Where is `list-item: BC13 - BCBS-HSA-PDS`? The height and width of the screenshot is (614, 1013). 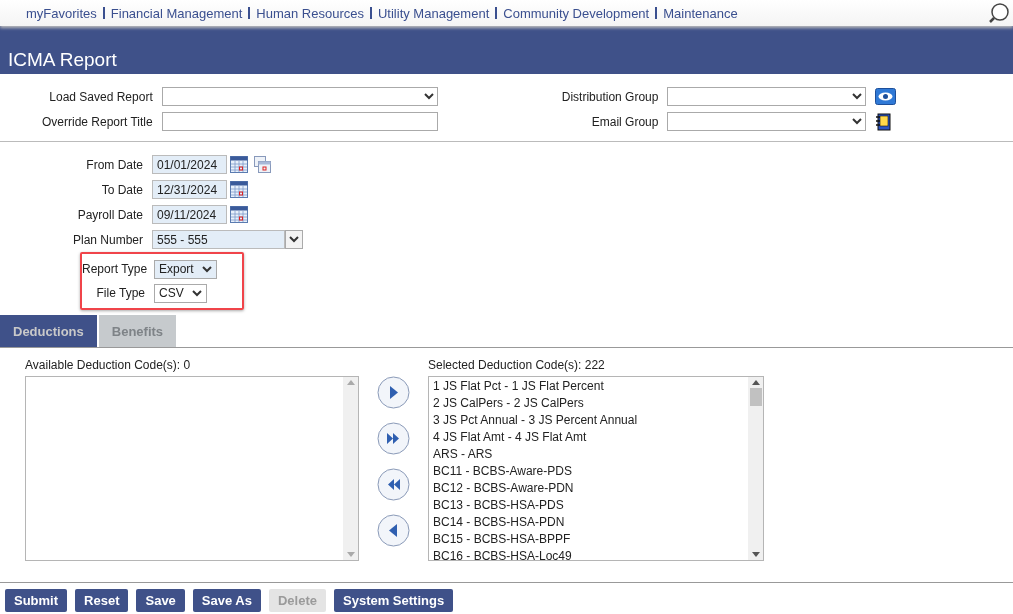 list-item: BC13 - BCBS-HSA-PDS is located at coordinates (588, 505).